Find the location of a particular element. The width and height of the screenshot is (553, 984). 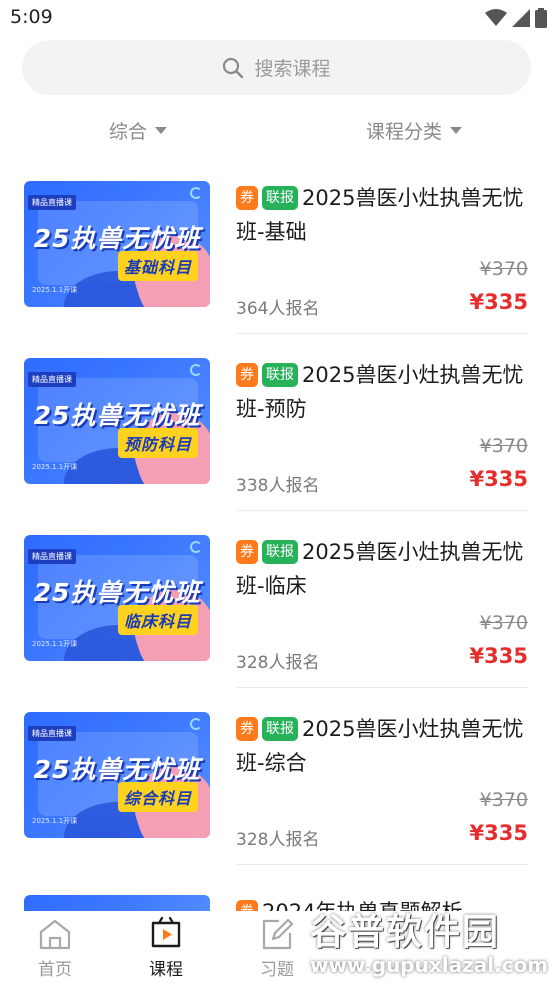

enrollment-count: 364人报名 is located at coordinates (278, 309).